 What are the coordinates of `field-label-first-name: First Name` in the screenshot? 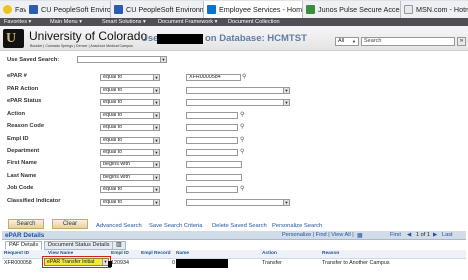 It's located at (22, 163).